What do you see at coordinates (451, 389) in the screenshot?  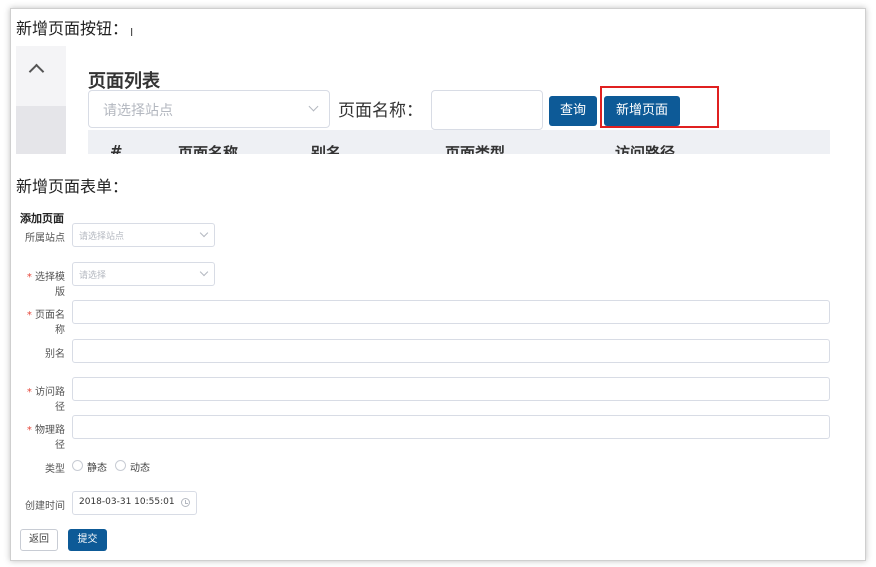 I see `access-path-input` at bounding box center [451, 389].